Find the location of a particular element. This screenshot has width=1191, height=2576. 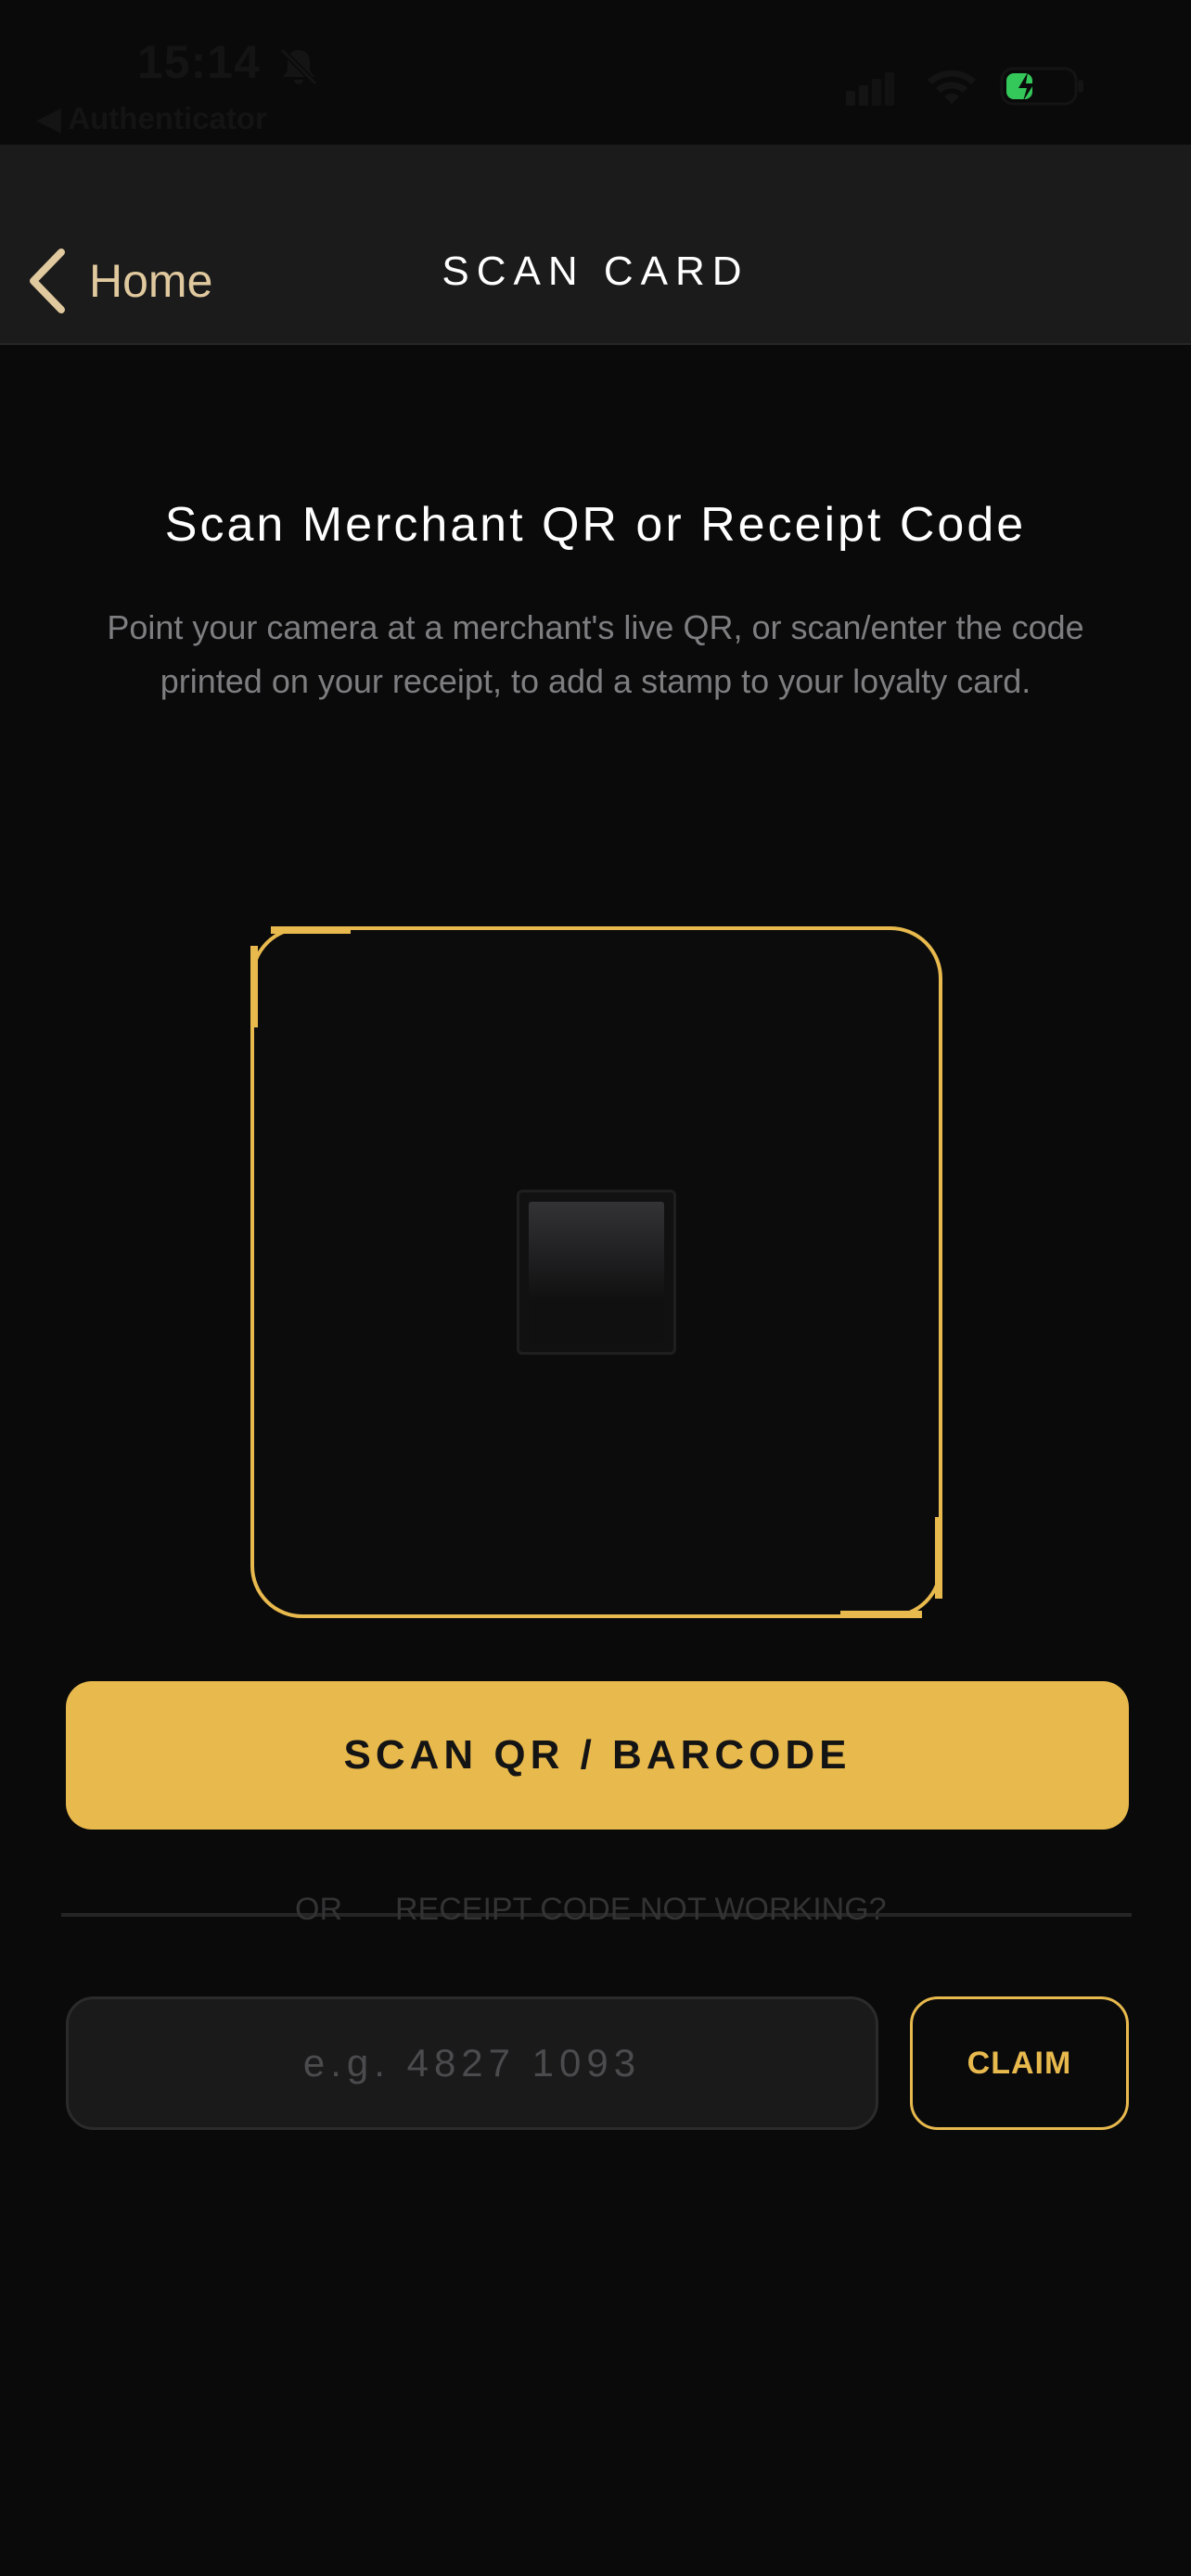

scan-qr-barcode-button: SCAN QR / BARCODE is located at coordinates (597, 1755).